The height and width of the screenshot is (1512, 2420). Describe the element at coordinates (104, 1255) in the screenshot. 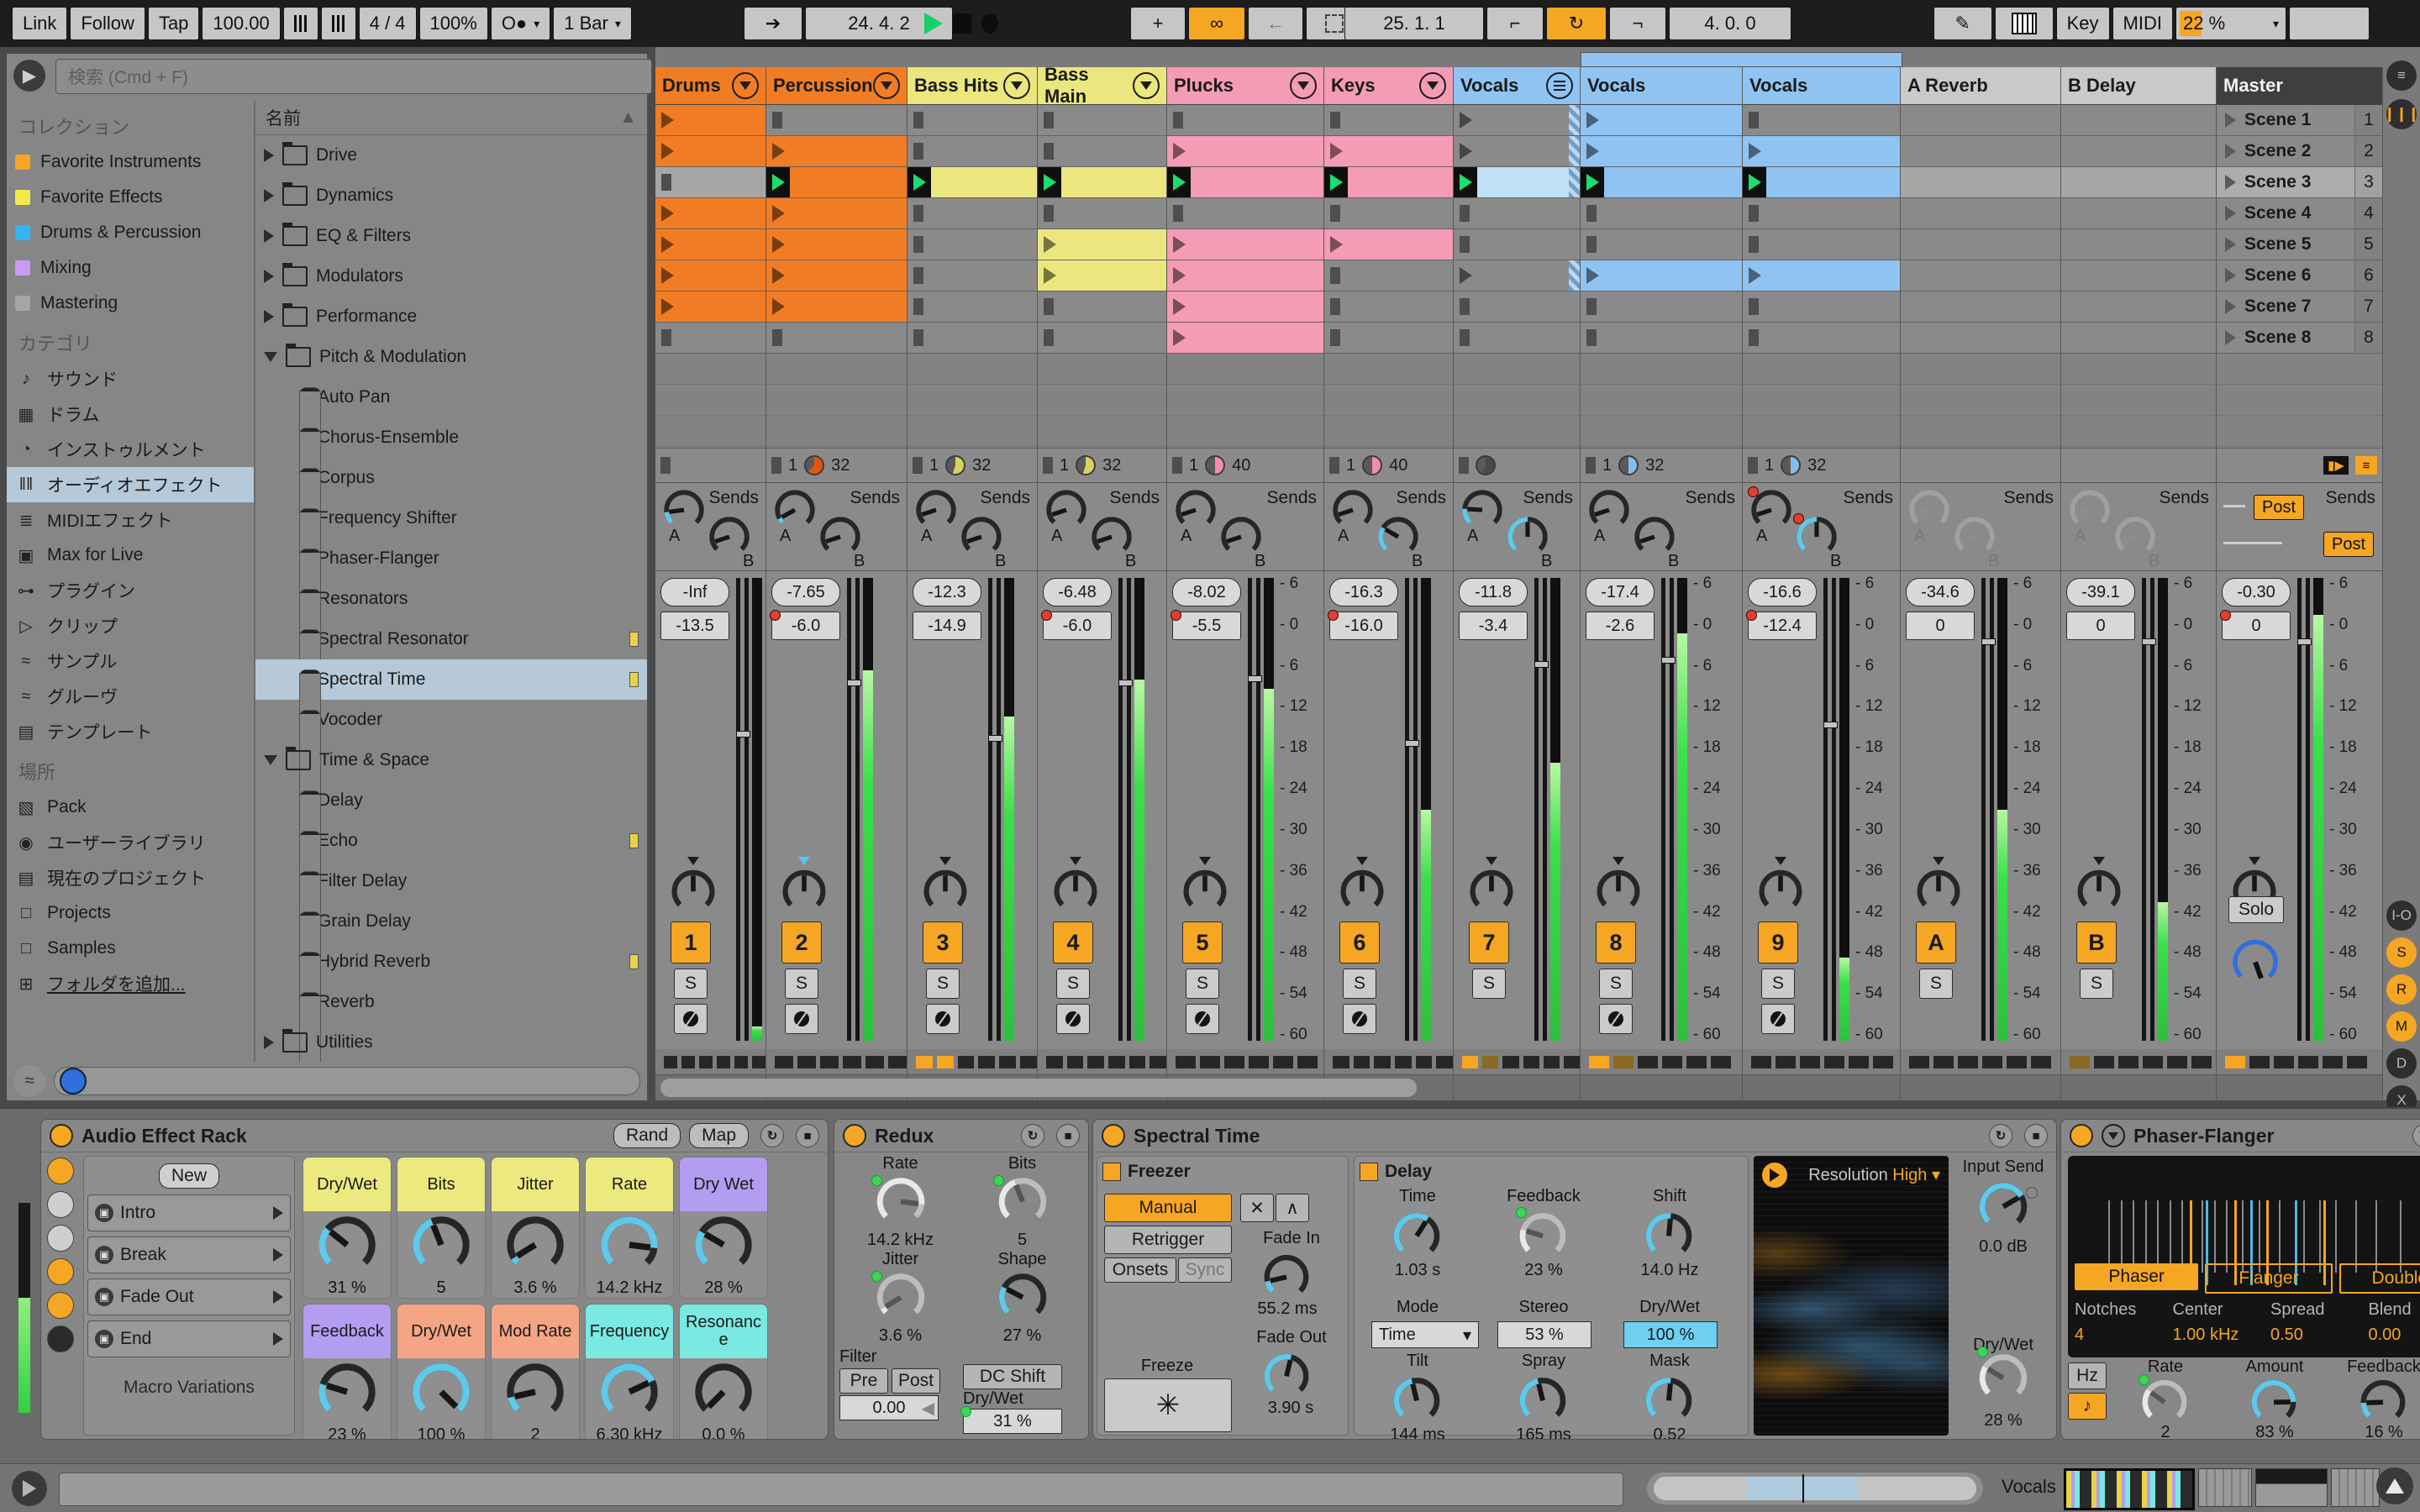

I see `camera-icon: ▣` at that location.